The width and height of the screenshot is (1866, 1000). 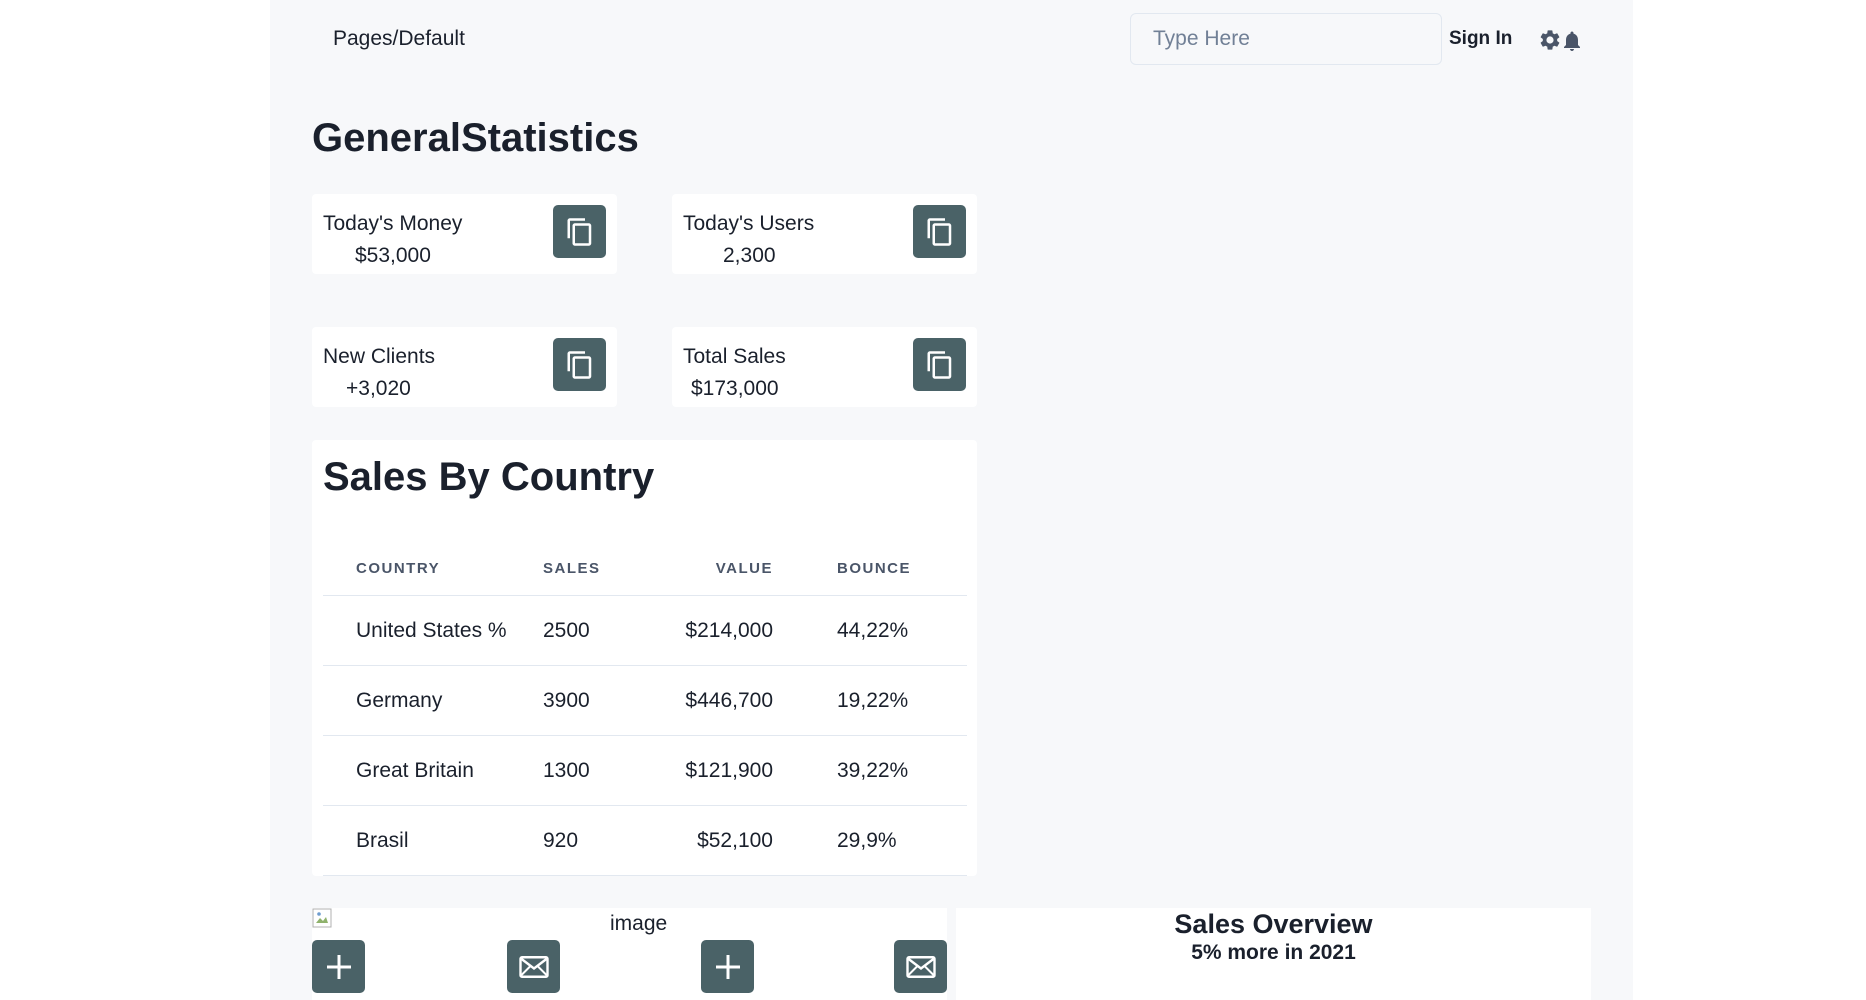 I want to click on stat-label: Total Sales, so click(x=734, y=356).